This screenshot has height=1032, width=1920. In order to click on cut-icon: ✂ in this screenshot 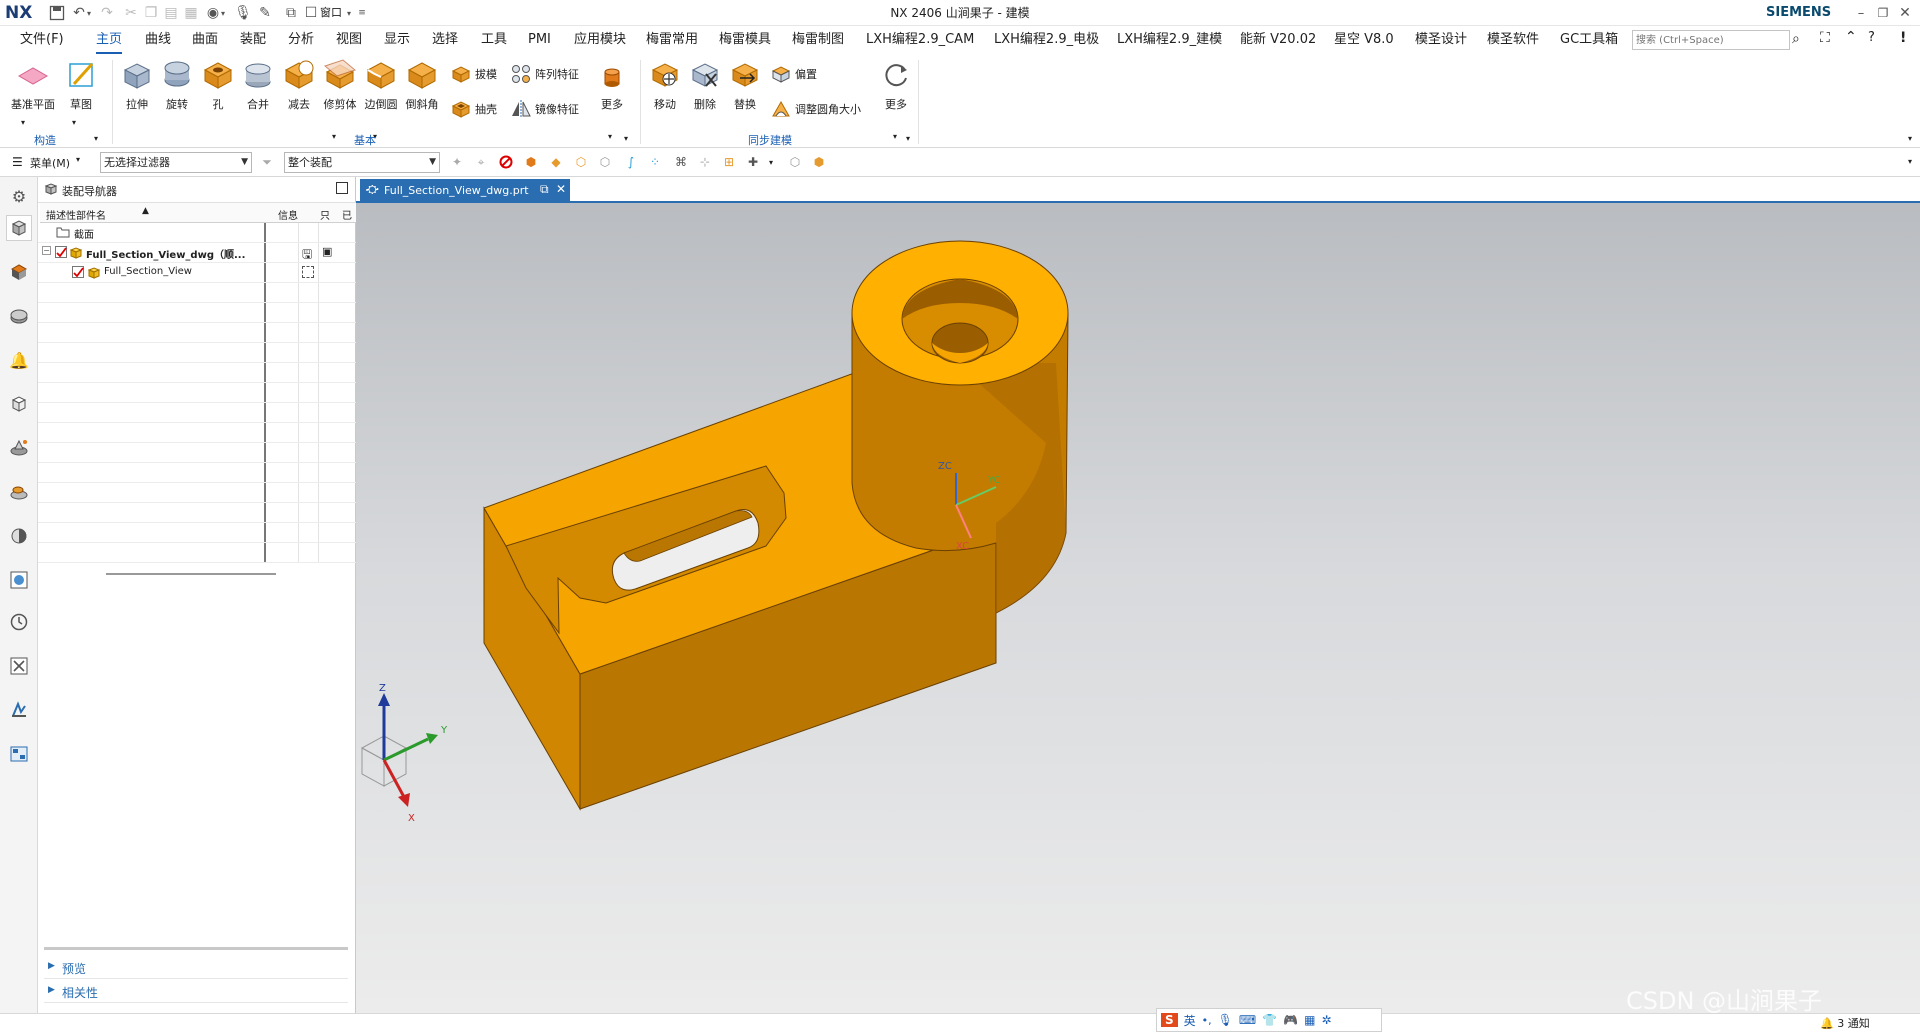, I will do `click(131, 13)`.